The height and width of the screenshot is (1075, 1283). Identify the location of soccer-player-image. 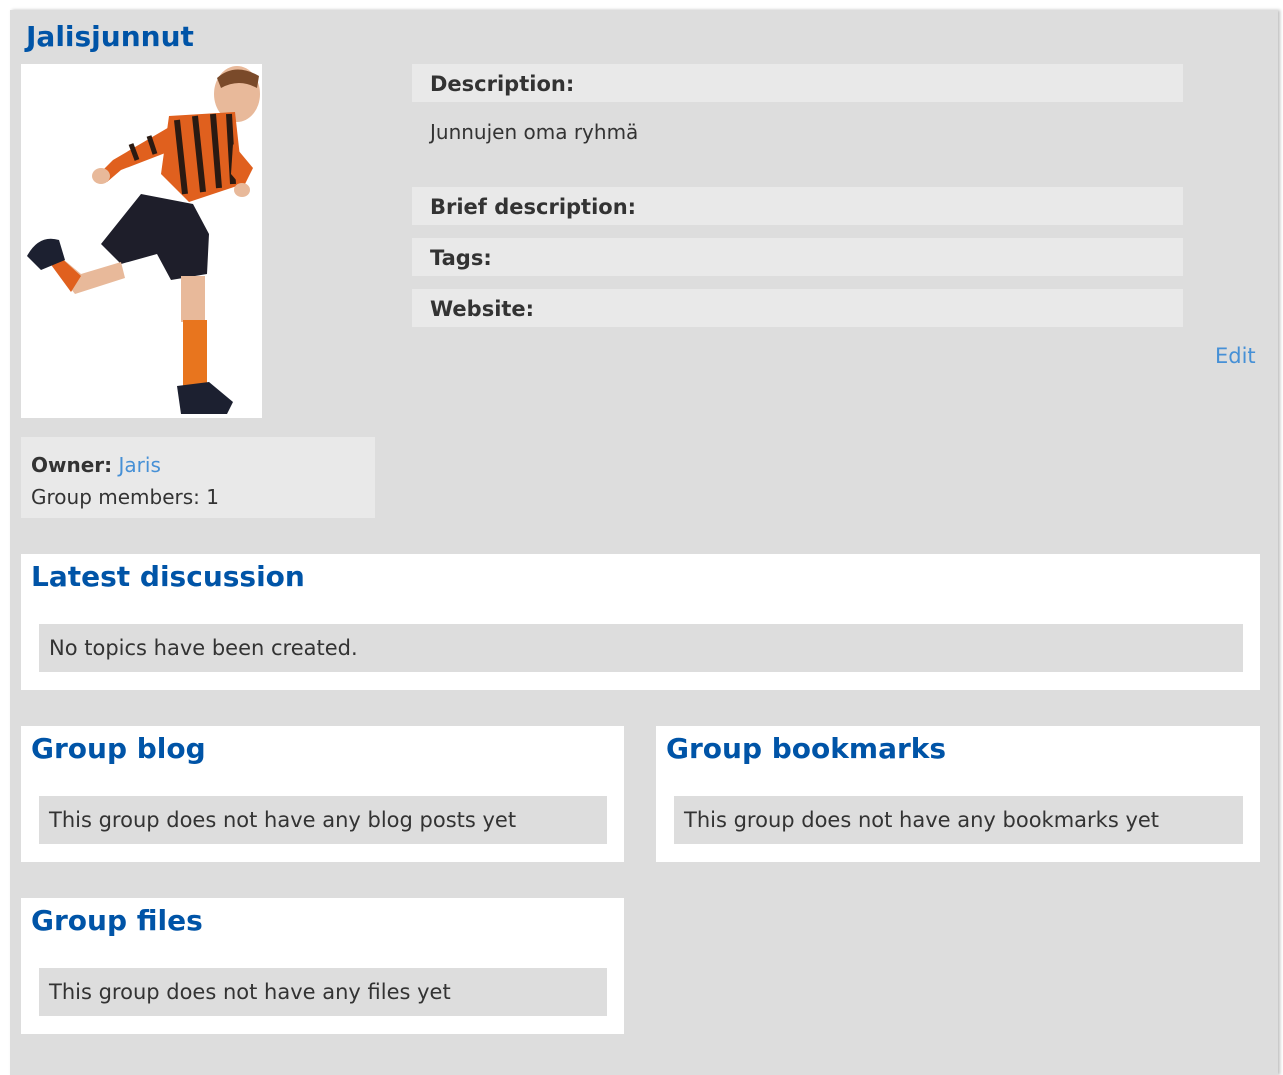
(143, 240).